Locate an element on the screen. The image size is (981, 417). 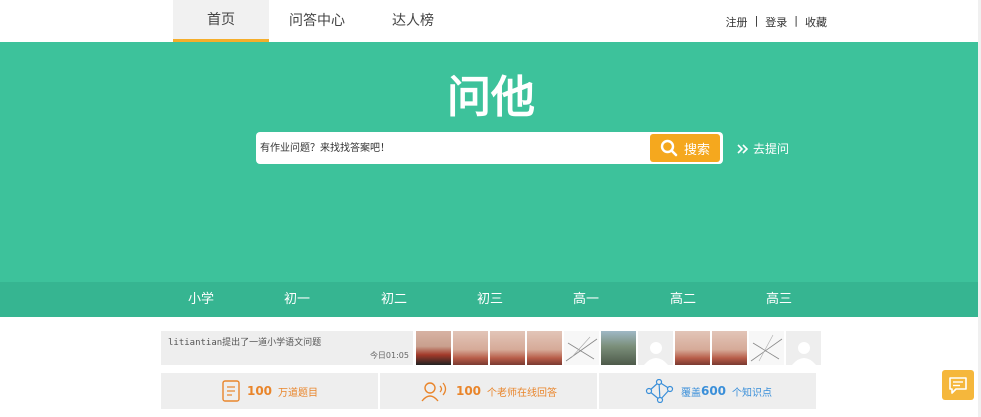
ask-question-link: 去提问 is located at coordinates (763, 148).